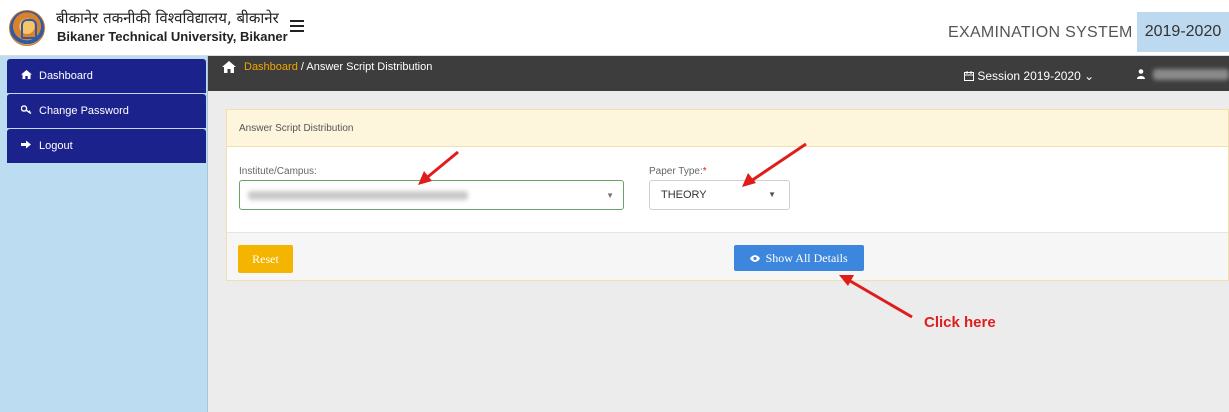 This screenshot has height=412, width=1229. I want to click on sidebar-item-change-password: Change Password, so click(106, 111).